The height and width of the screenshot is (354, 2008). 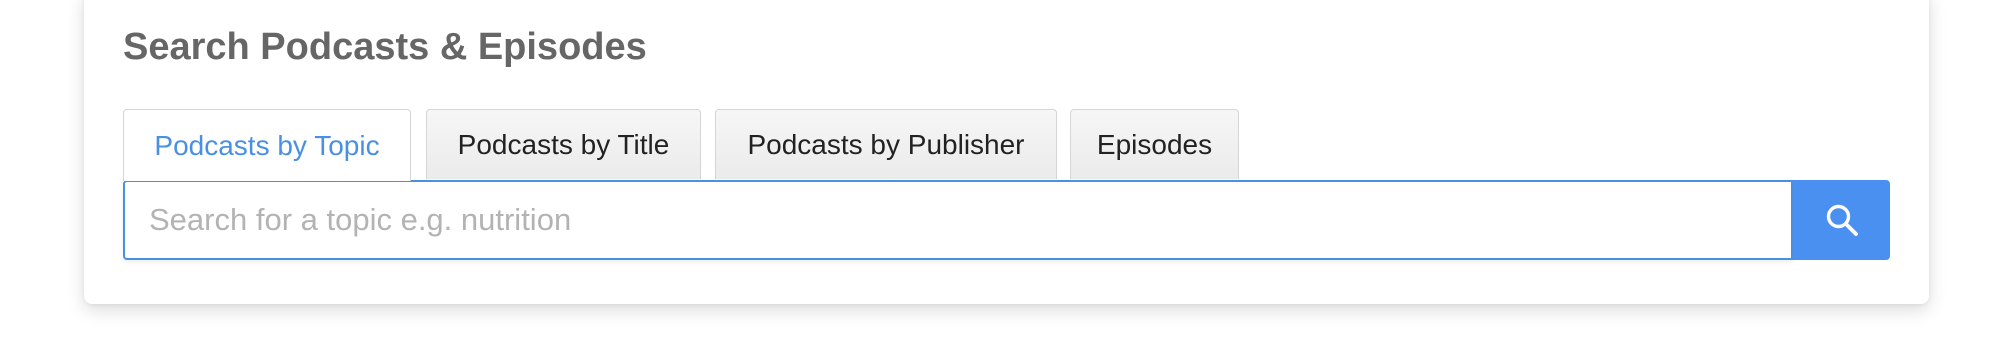 I want to click on tab-podcasts-by-topic: Podcasts by Topic, so click(x=267, y=145).